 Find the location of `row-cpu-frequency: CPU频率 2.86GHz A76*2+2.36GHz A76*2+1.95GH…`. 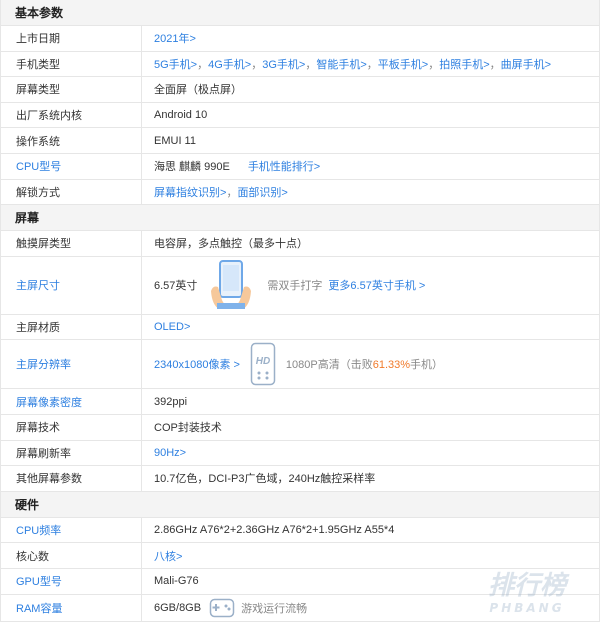

row-cpu-frequency: CPU频率 2.86GHz A76*2+2.36GHz A76*2+1.95GH… is located at coordinates (300, 530).